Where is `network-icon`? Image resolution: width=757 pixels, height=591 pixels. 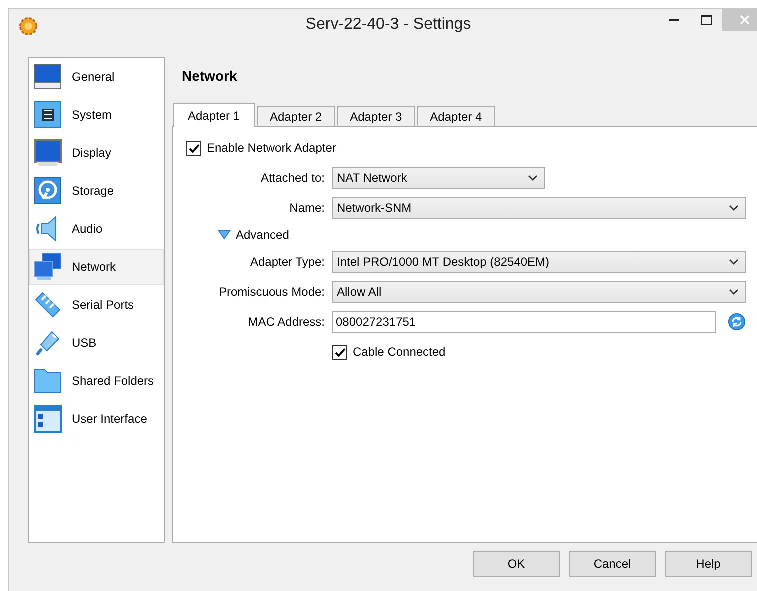 network-icon is located at coordinates (48, 267).